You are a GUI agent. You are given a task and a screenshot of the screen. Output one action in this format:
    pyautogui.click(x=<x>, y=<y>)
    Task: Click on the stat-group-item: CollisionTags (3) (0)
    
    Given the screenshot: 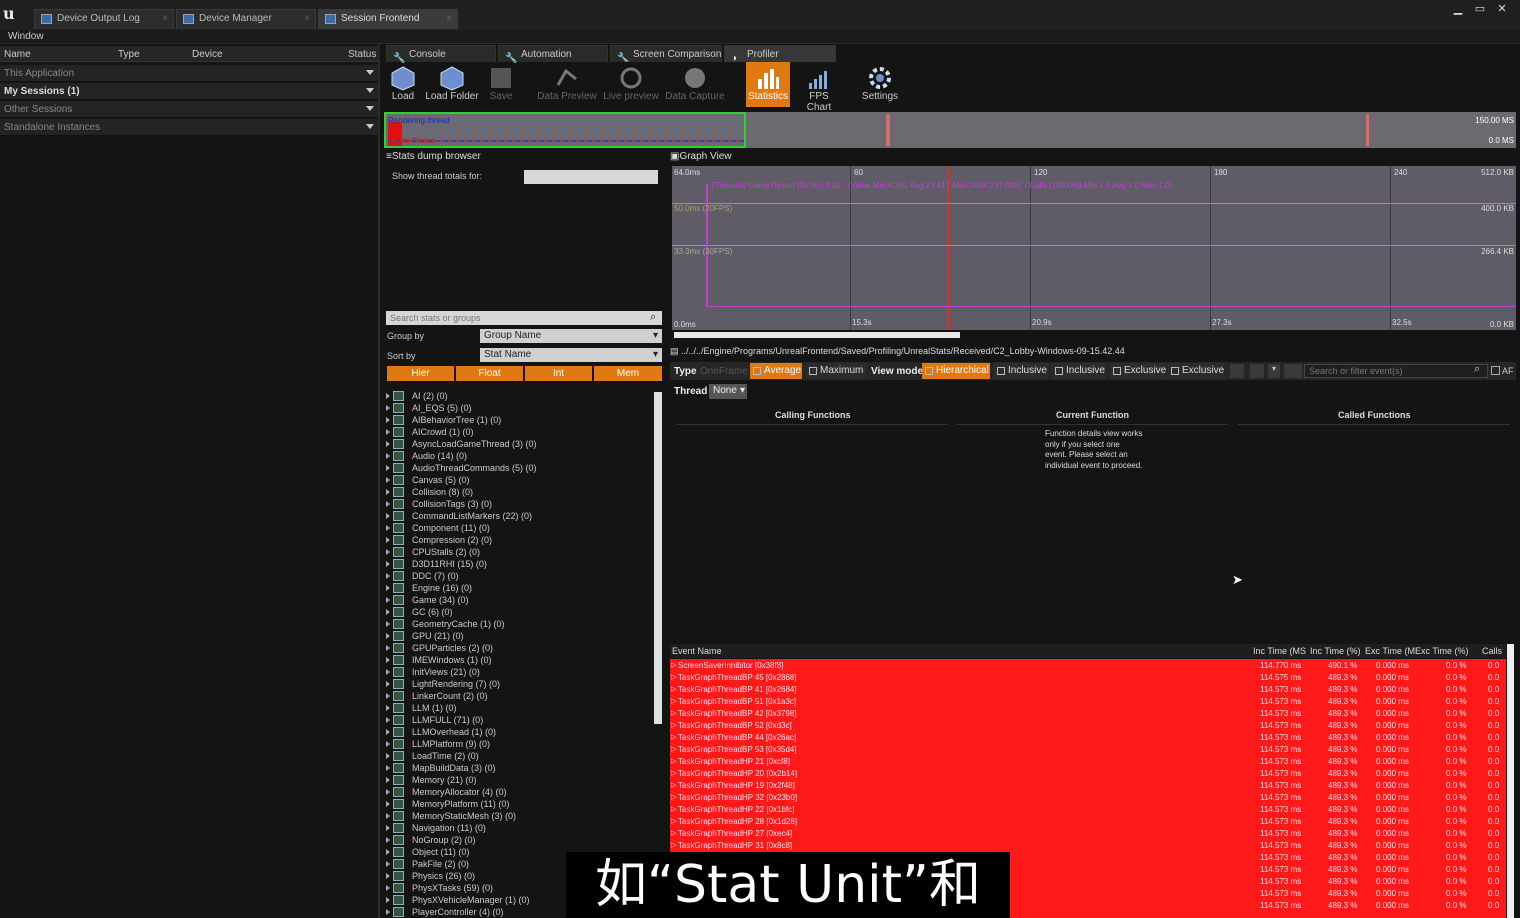 What is the action you would take?
    pyautogui.click(x=517, y=504)
    